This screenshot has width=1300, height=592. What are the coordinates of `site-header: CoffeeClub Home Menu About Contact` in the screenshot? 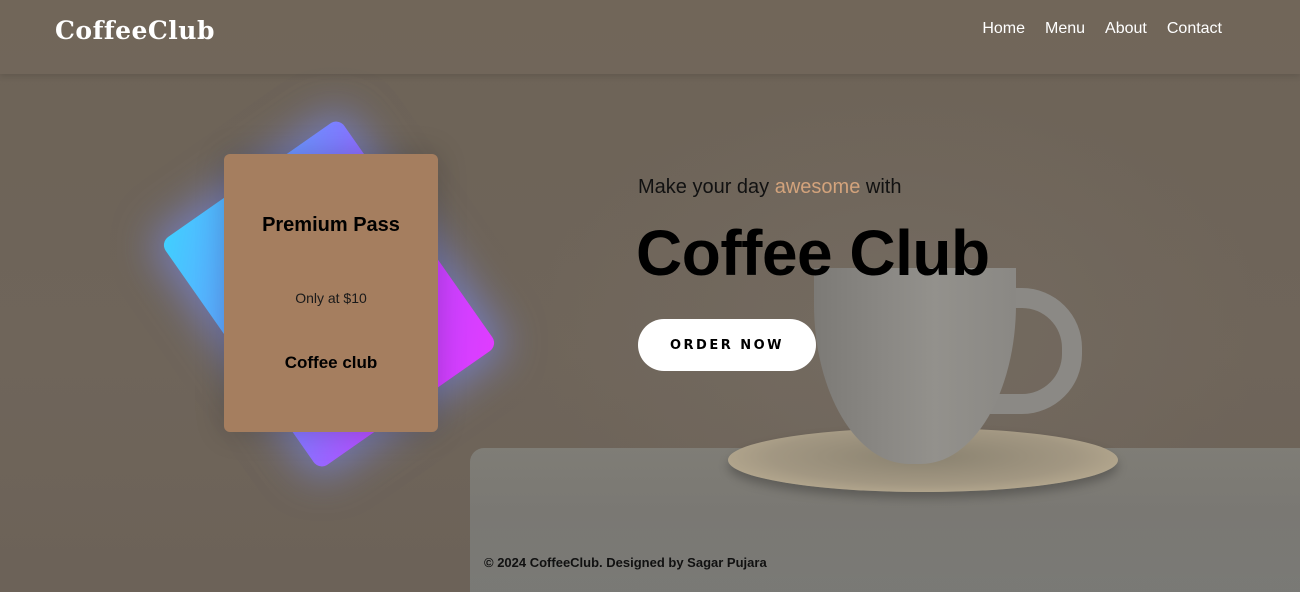 It's located at (650, 37).